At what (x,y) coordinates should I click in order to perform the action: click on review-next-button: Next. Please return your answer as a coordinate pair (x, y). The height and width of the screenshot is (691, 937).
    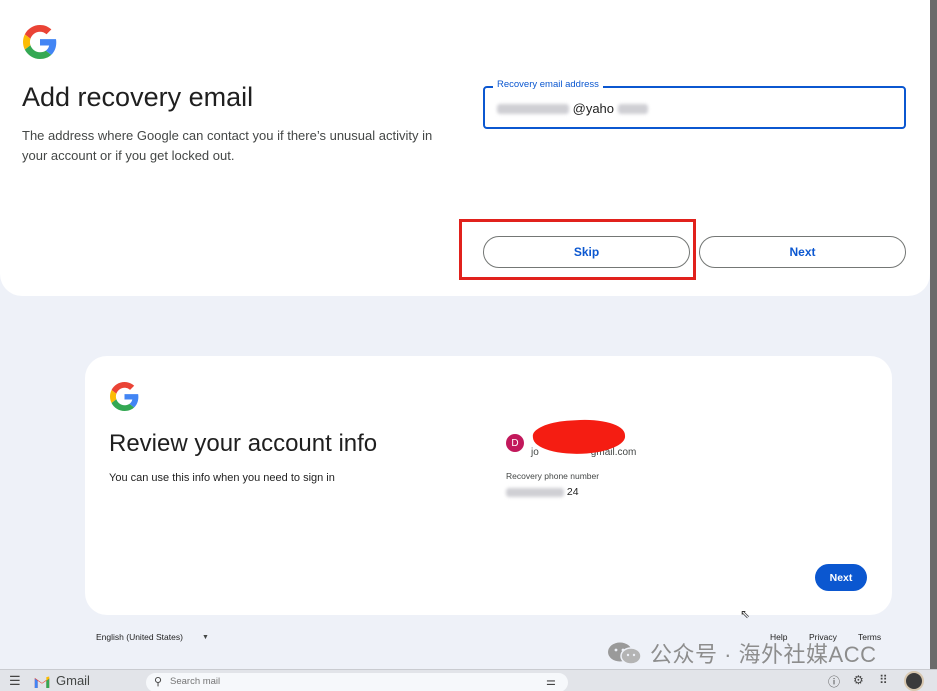
    Looking at the image, I should click on (841, 577).